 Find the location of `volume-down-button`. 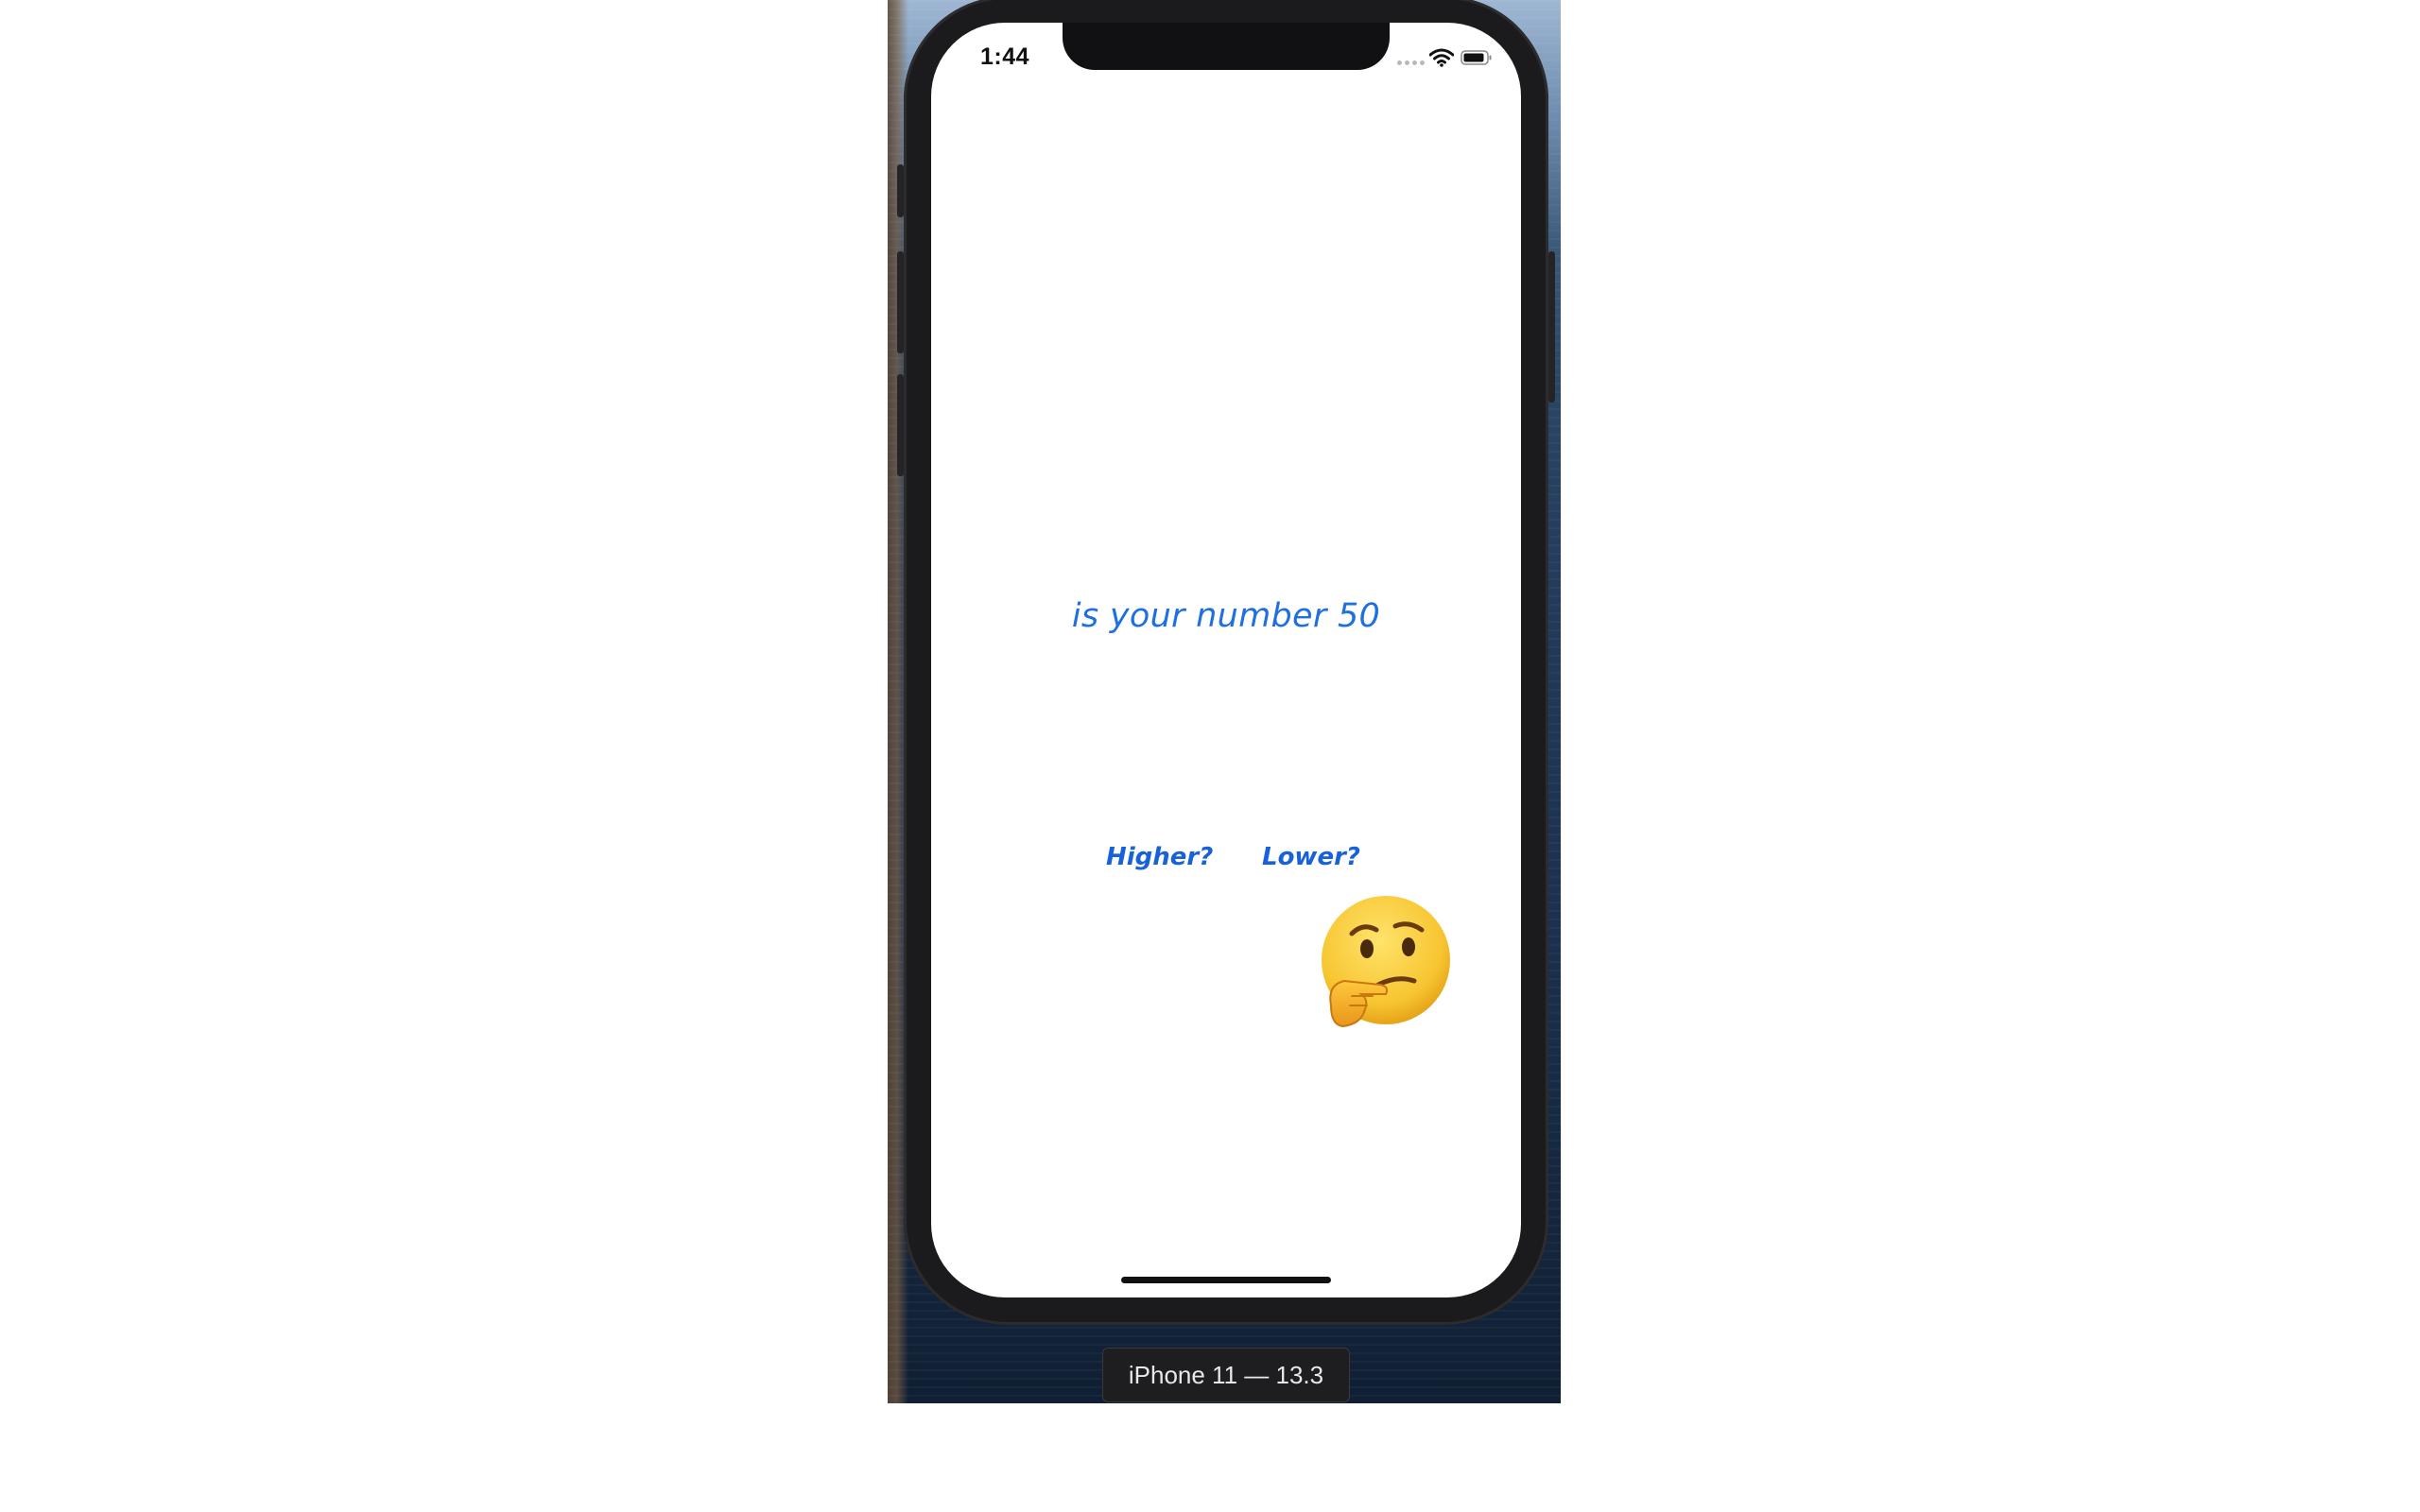

volume-down-button is located at coordinates (900, 425).